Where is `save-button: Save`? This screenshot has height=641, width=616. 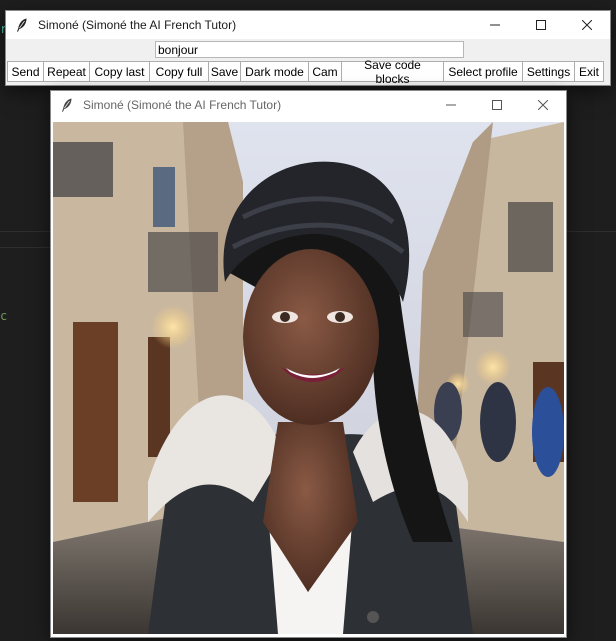 save-button: Save is located at coordinates (224, 71).